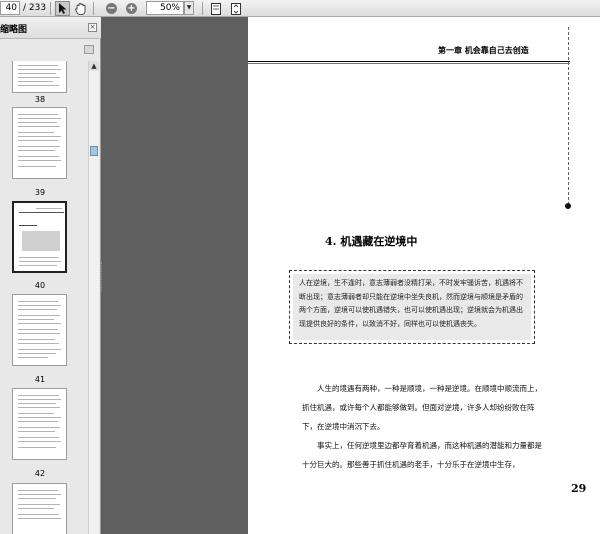 Image resolution: width=600 pixels, height=534 pixels. Describe the element at coordinates (14, 30) in the screenshot. I see `panel-title: 缩略图` at that location.